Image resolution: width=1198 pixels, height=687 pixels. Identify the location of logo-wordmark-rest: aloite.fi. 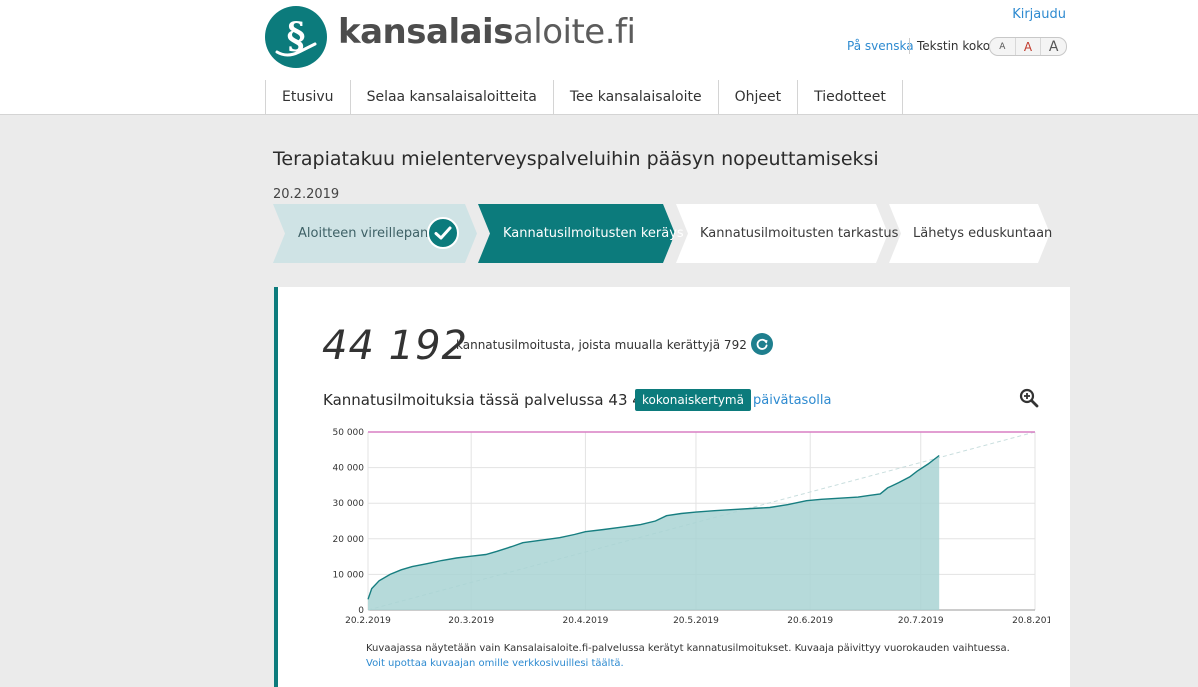
(574, 32).